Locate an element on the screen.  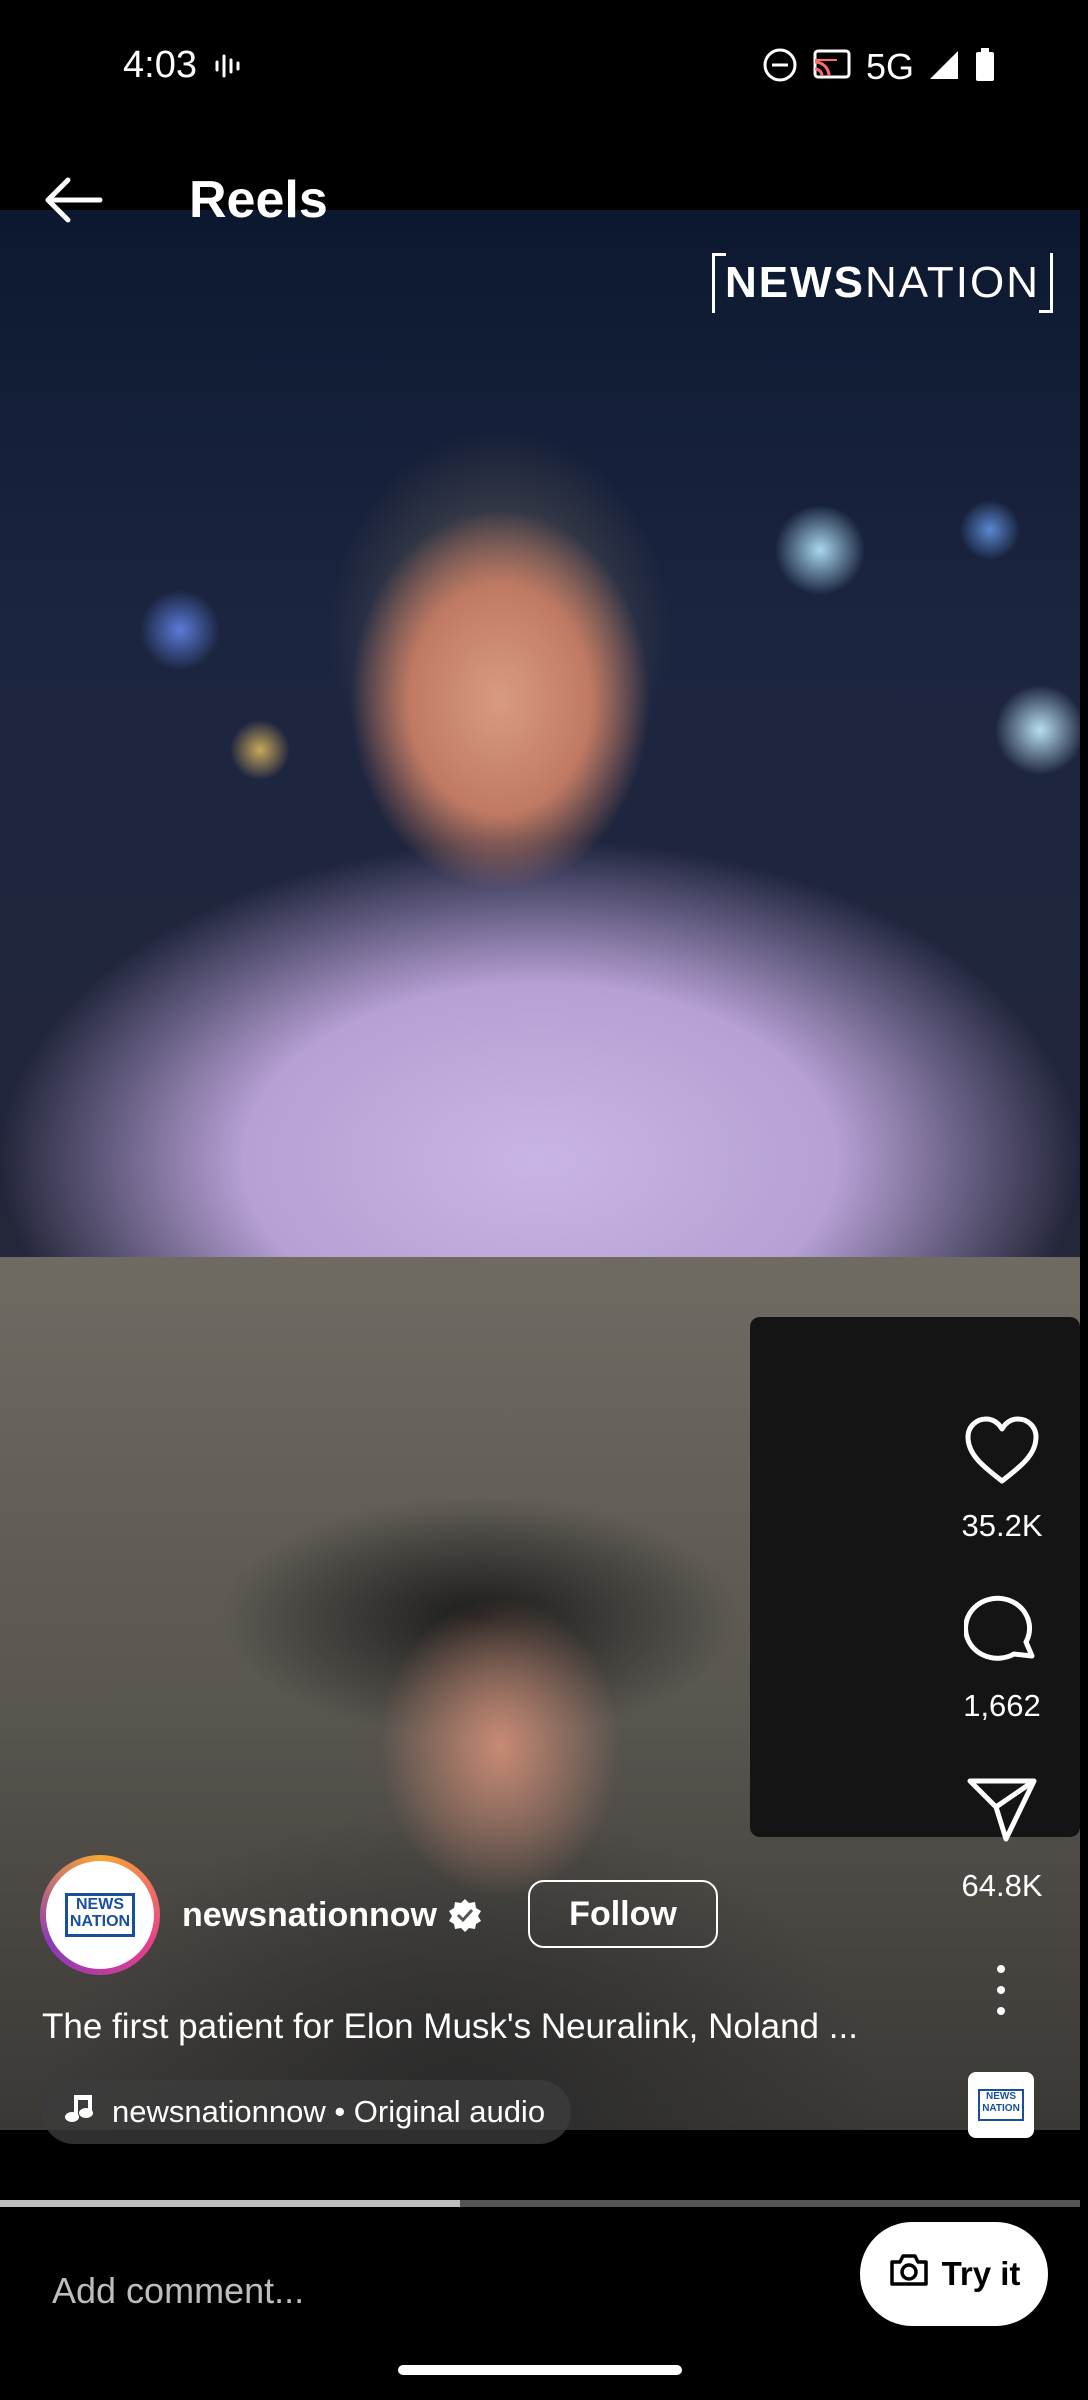
audio-label: newsnationnow • Original audio is located at coordinates (329, 2111).